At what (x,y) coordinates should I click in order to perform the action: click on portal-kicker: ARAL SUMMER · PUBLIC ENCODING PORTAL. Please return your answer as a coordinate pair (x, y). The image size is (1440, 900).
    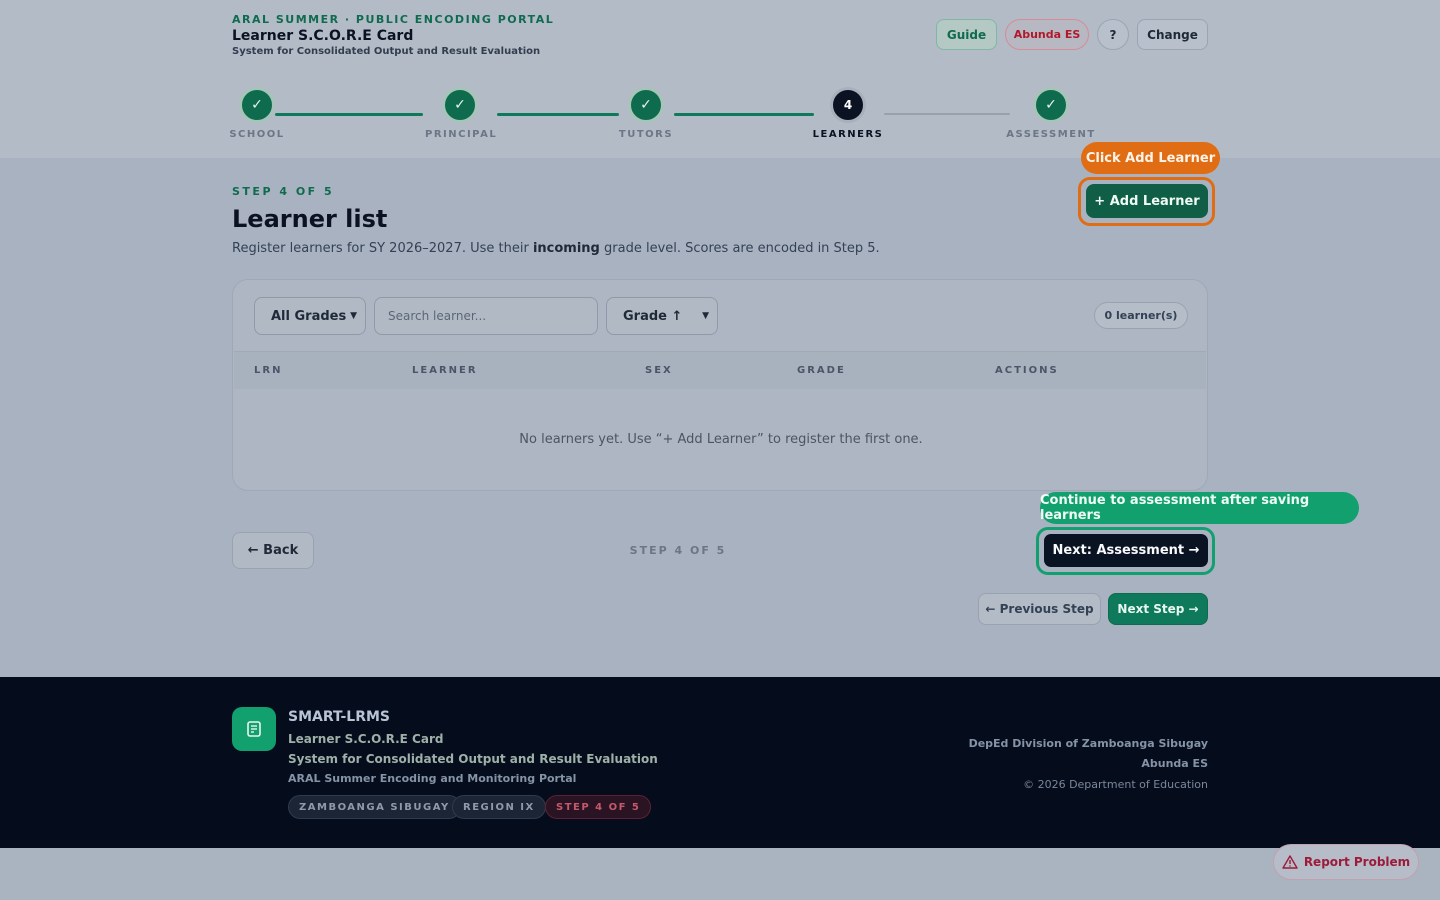
    Looking at the image, I should click on (393, 19).